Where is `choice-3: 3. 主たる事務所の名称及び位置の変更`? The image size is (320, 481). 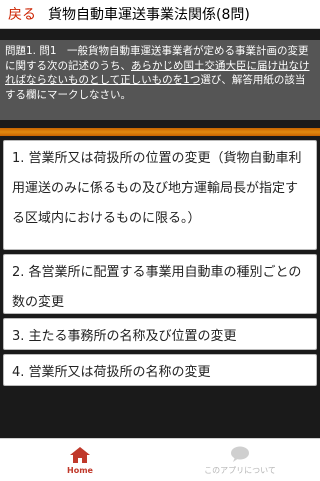 choice-3: 3. 主たる事務所の名称及び位置の変更 is located at coordinates (160, 334).